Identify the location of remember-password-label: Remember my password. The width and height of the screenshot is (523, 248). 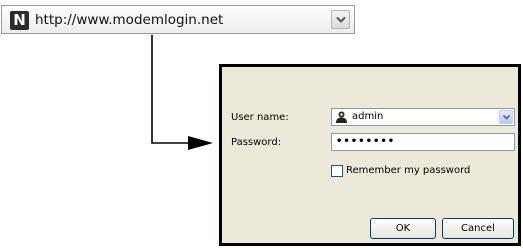
(408, 170).